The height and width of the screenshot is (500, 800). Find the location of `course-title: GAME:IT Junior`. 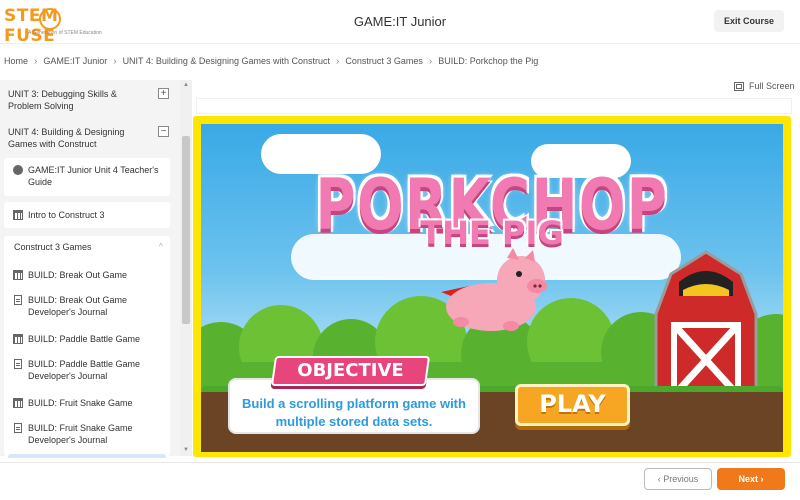

course-title: GAME:IT Junior is located at coordinates (400, 21).